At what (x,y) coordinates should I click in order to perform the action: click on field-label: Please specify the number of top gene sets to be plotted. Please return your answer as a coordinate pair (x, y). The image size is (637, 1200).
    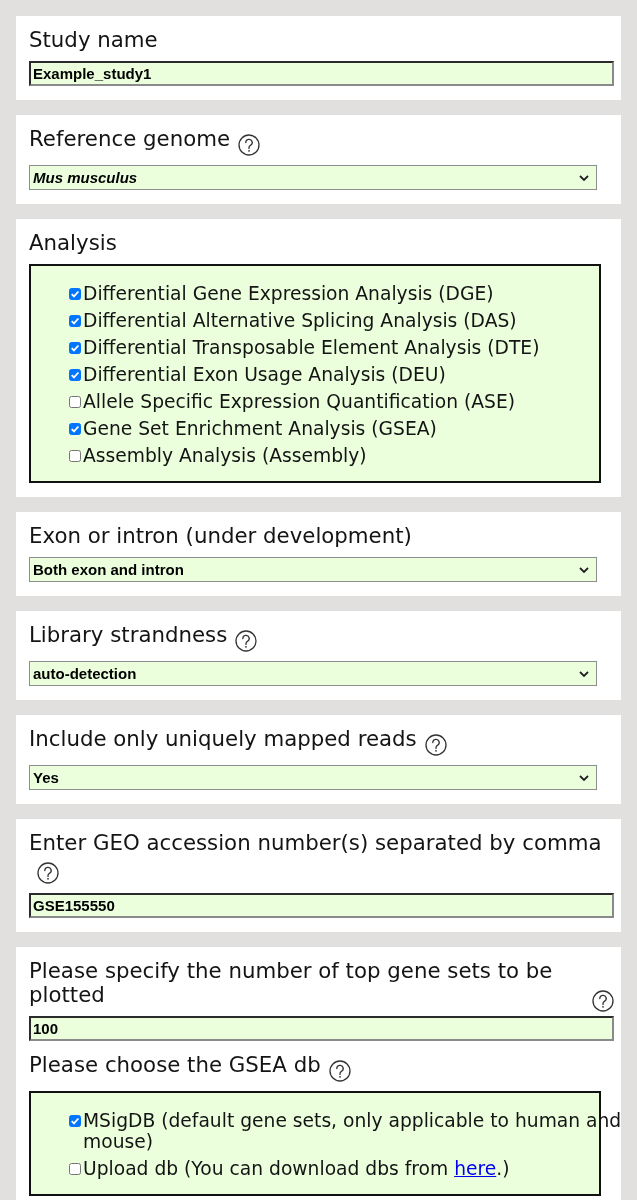
    Looking at the image, I should click on (291, 983).